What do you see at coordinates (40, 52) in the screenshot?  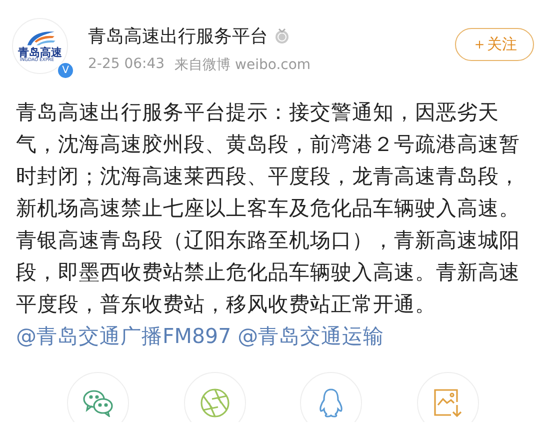 I see `logo-text: 青岛高速` at bounding box center [40, 52].